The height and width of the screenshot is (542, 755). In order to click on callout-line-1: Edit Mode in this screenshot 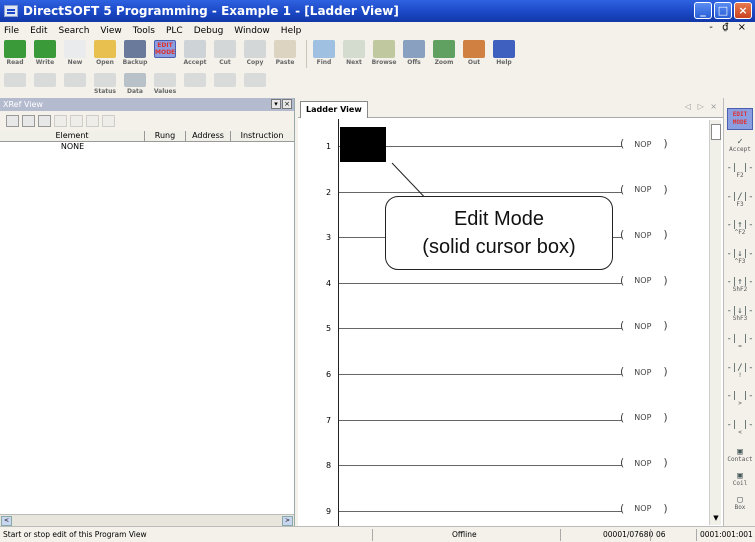, I will do `click(499, 219)`.